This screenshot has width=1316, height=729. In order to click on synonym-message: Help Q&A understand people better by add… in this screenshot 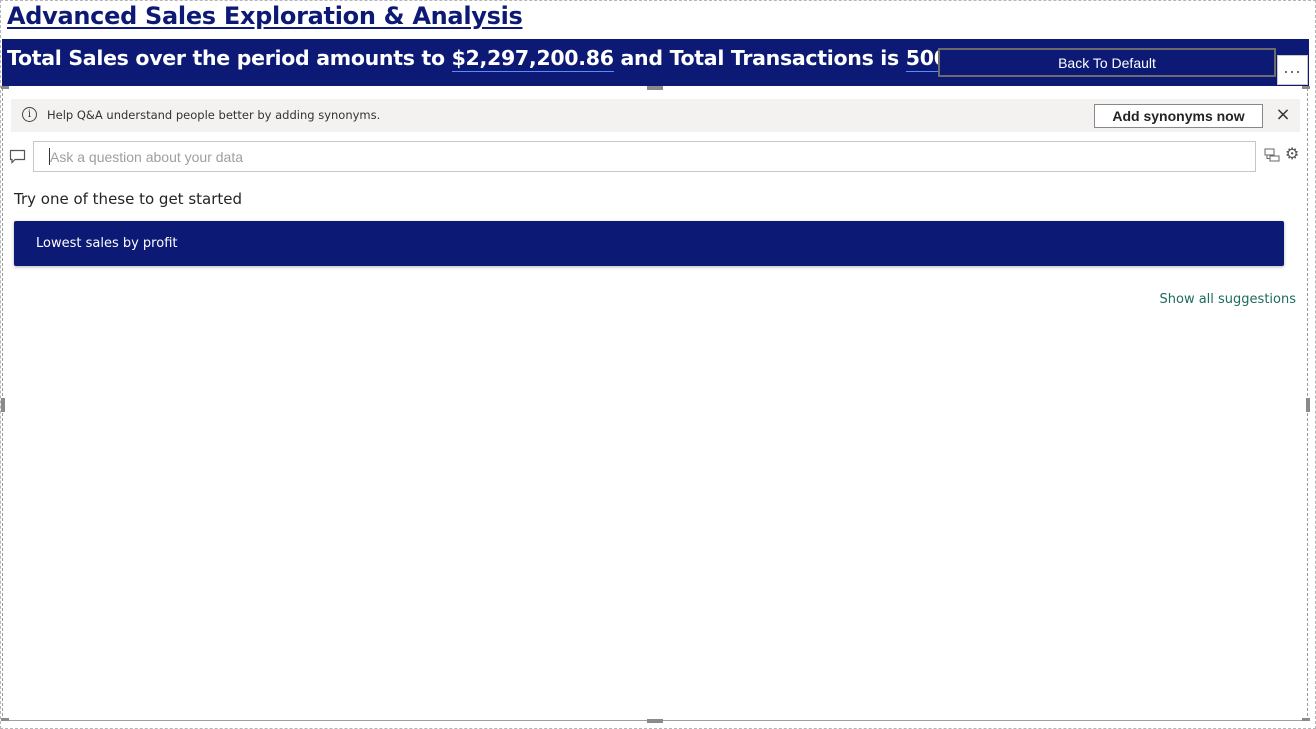, I will do `click(214, 115)`.